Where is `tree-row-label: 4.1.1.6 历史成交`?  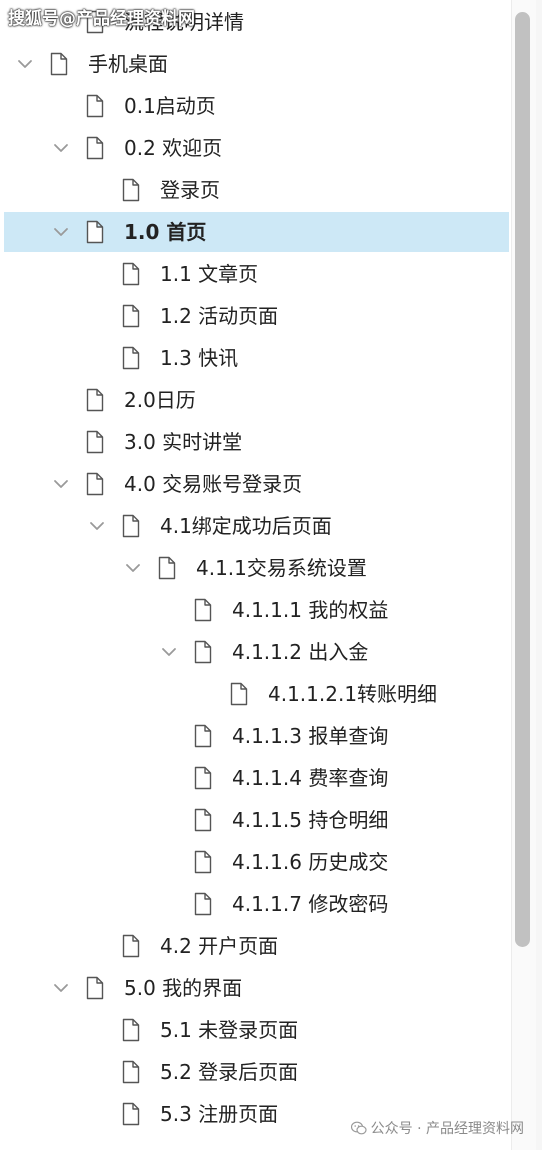 tree-row-label: 4.1.1.6 历史成交 is located at coordinates (310, 862).